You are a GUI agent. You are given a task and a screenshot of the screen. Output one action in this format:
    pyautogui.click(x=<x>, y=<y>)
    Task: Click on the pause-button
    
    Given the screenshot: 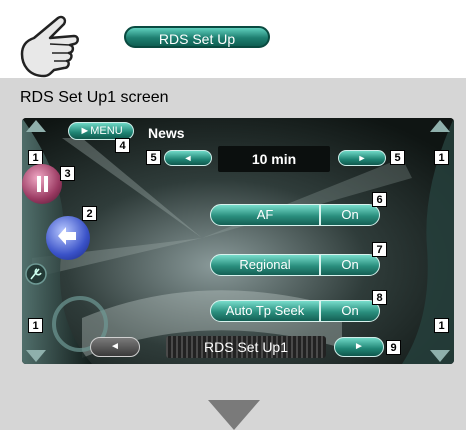 What is the action you would take?
    pyautogui.click(x=42, y=184)
    